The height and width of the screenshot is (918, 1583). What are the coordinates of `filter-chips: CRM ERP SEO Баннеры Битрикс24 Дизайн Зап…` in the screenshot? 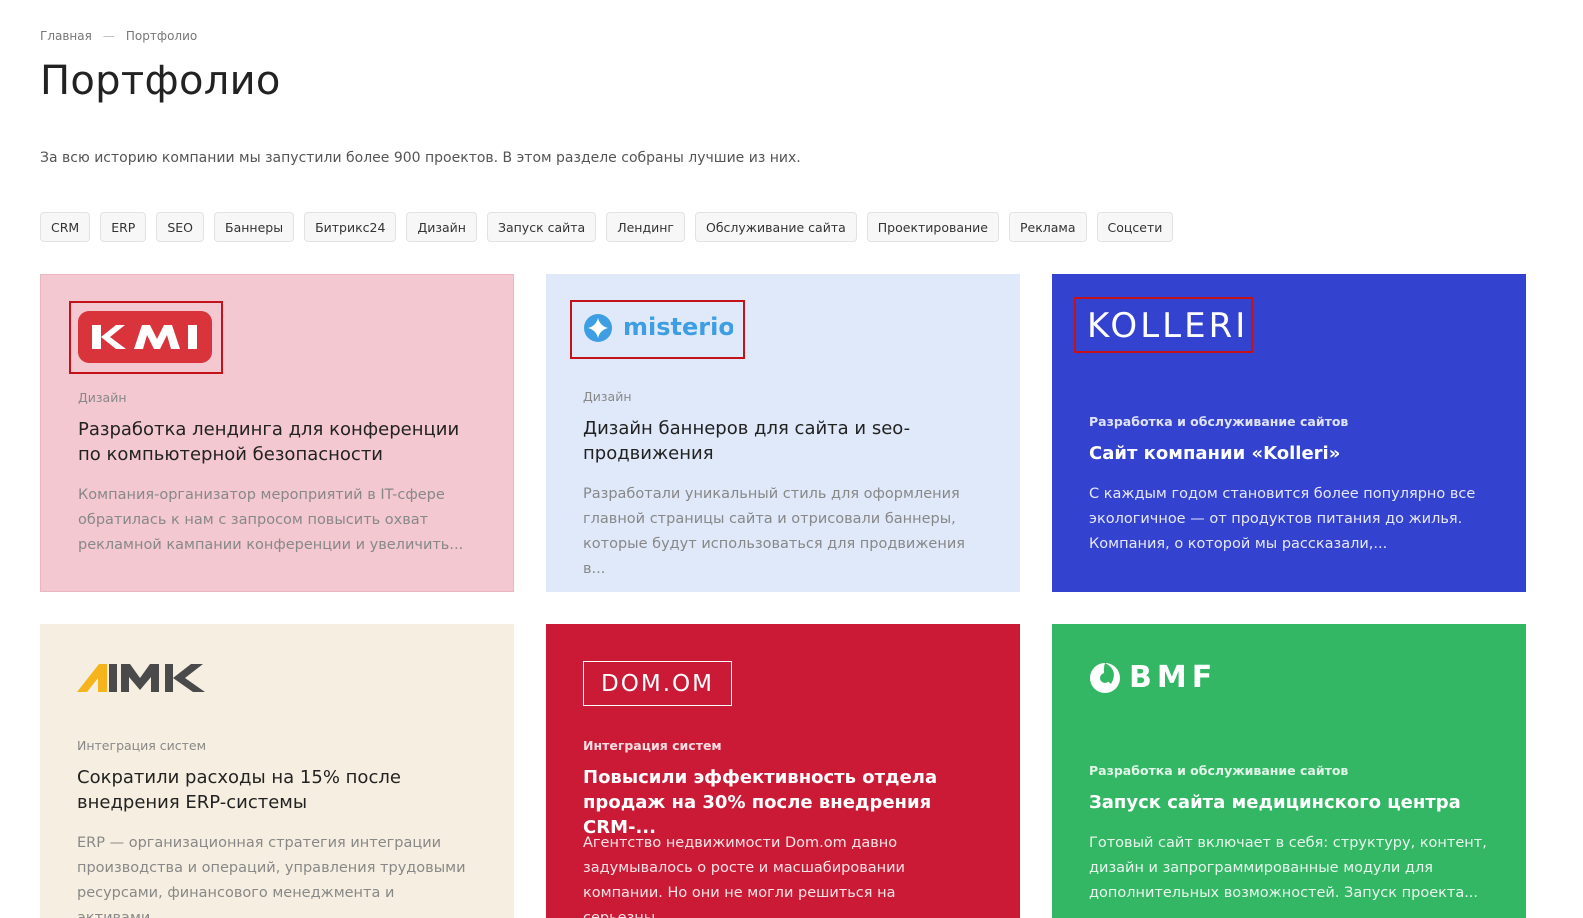 It's located at (607, 227).